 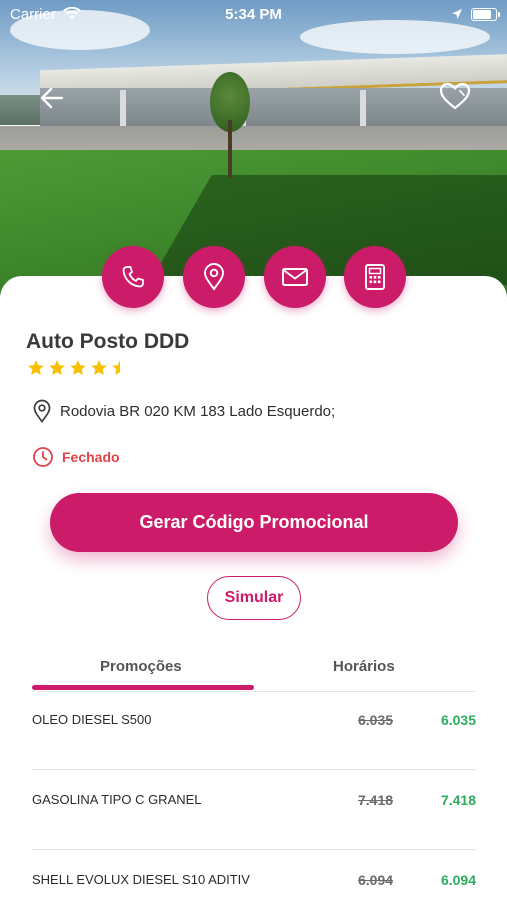 I want to click on product-name: SHELL EVOLUX DIESEL S10 ADITIV, so click(x=141, y=879).